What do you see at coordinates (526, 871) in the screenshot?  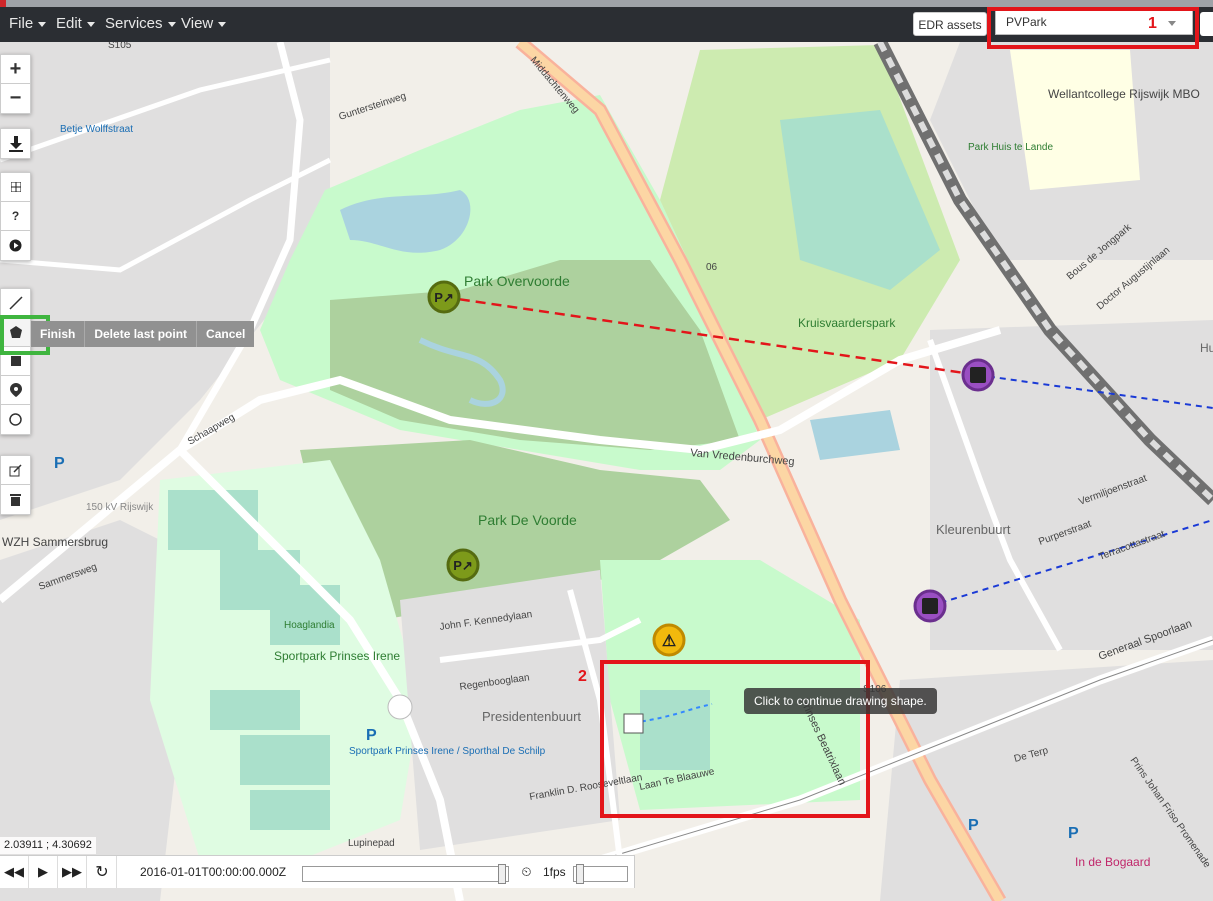 I see `speed-icon: ⏲` at bounding box center [526, 871].